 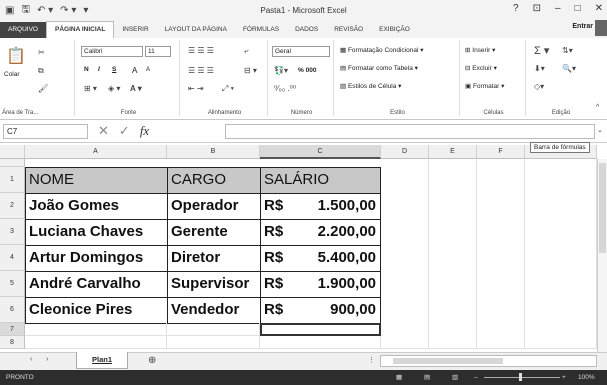 What do you see at coordinates (201, 70) in the screenshot?
I see `align-left-icon: ☰ ☰ ☰` at bounding box center [201, 70].